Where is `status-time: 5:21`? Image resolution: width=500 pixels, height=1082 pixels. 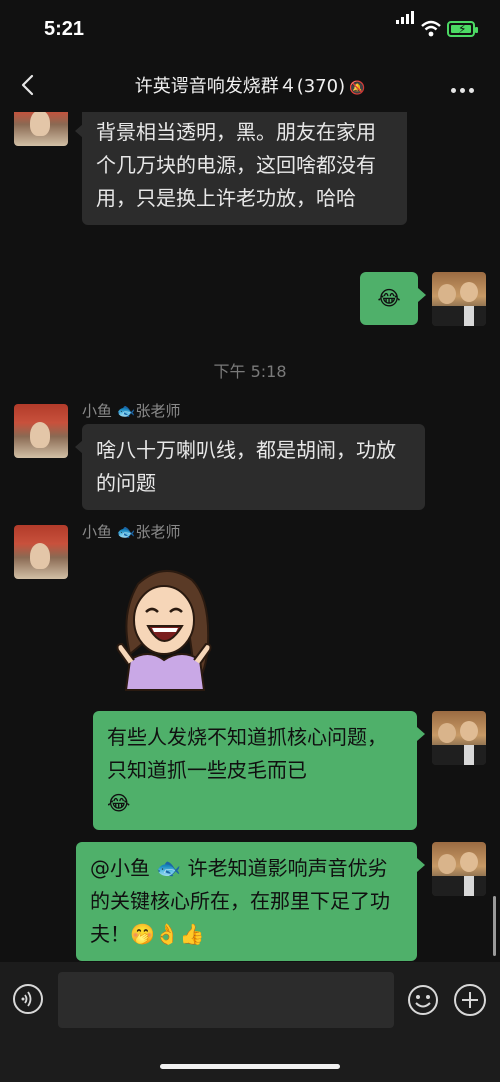
status-time: 5:21 is located at coordinates (64, 29).